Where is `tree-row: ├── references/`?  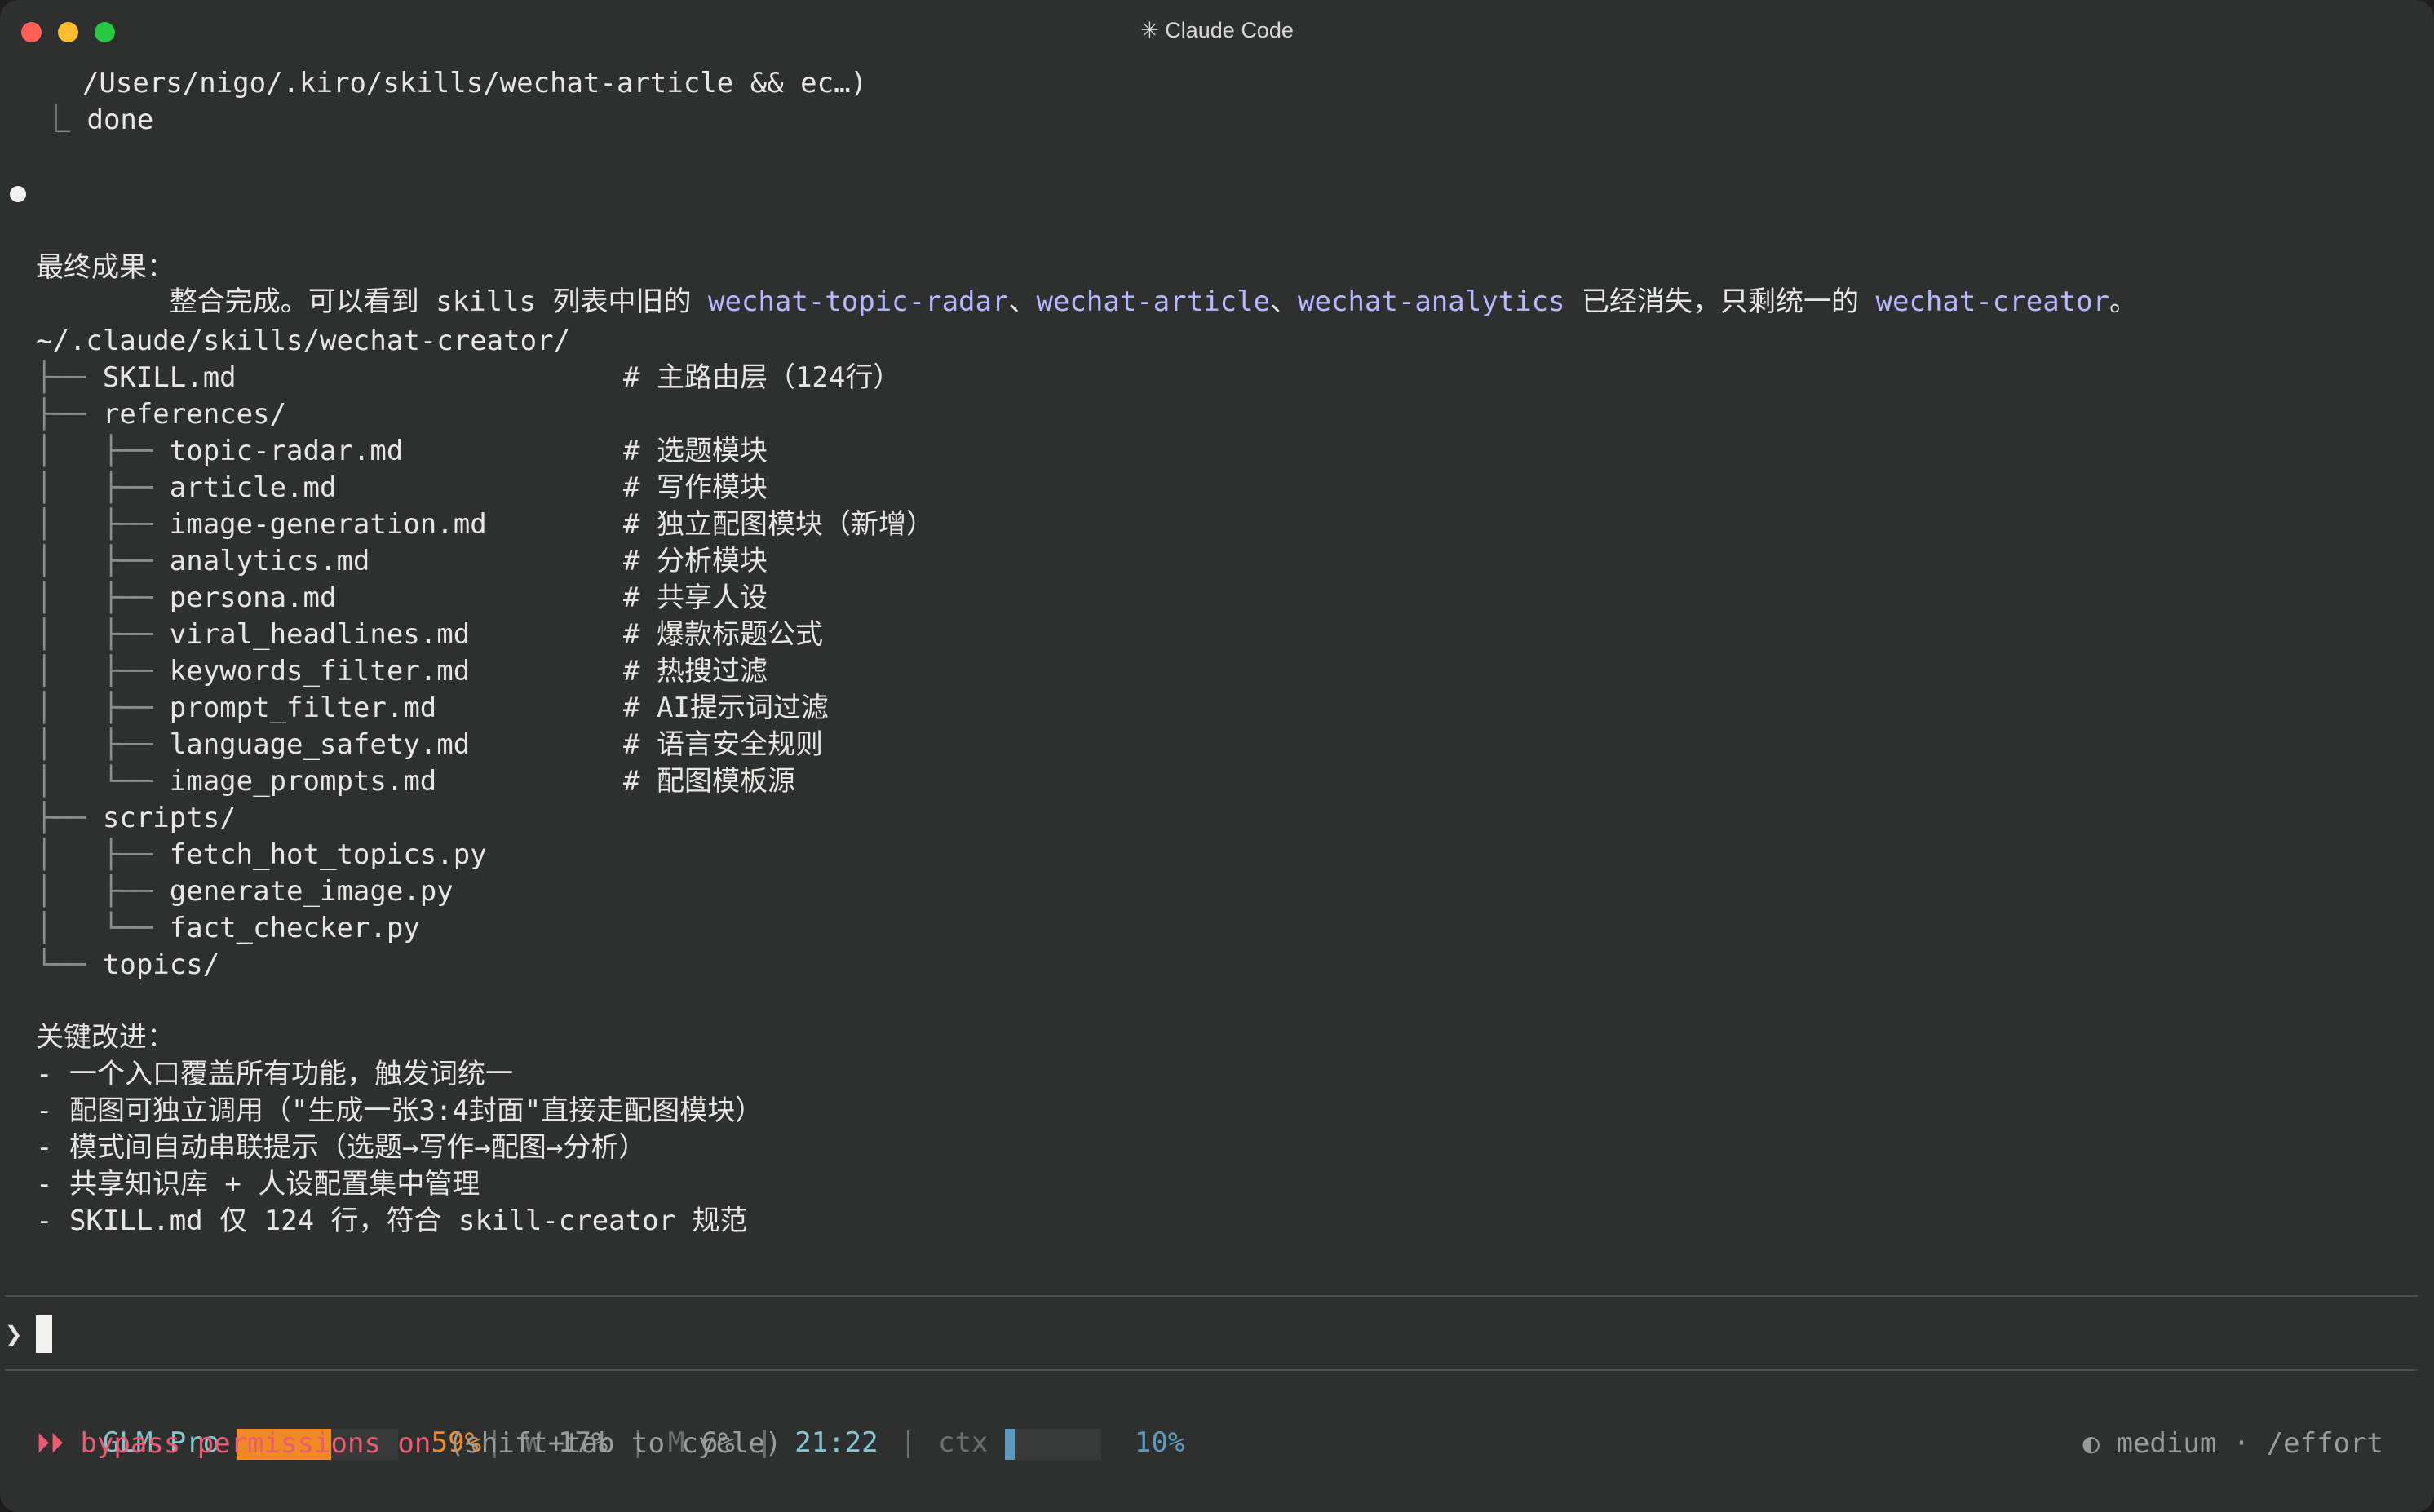 tree-row: ├── references/ is located at coordinates (607, 414).